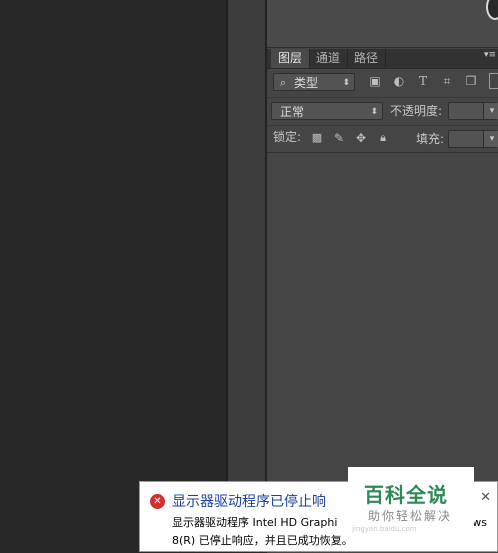  What do you see at coordinates (247, 276) in the screenshot?
I see `collapsed-panel-dock` at bounding box center [247, 276].